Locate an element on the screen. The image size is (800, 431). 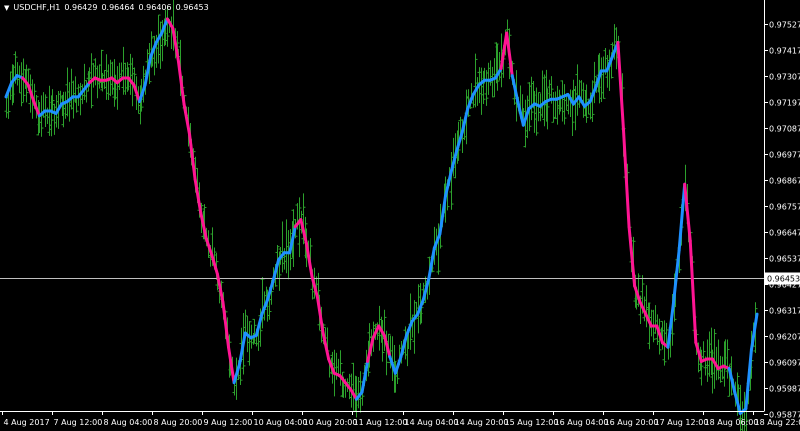
time-tick-label: 18 Aug 06:00 is located at coordinates (732, 422).